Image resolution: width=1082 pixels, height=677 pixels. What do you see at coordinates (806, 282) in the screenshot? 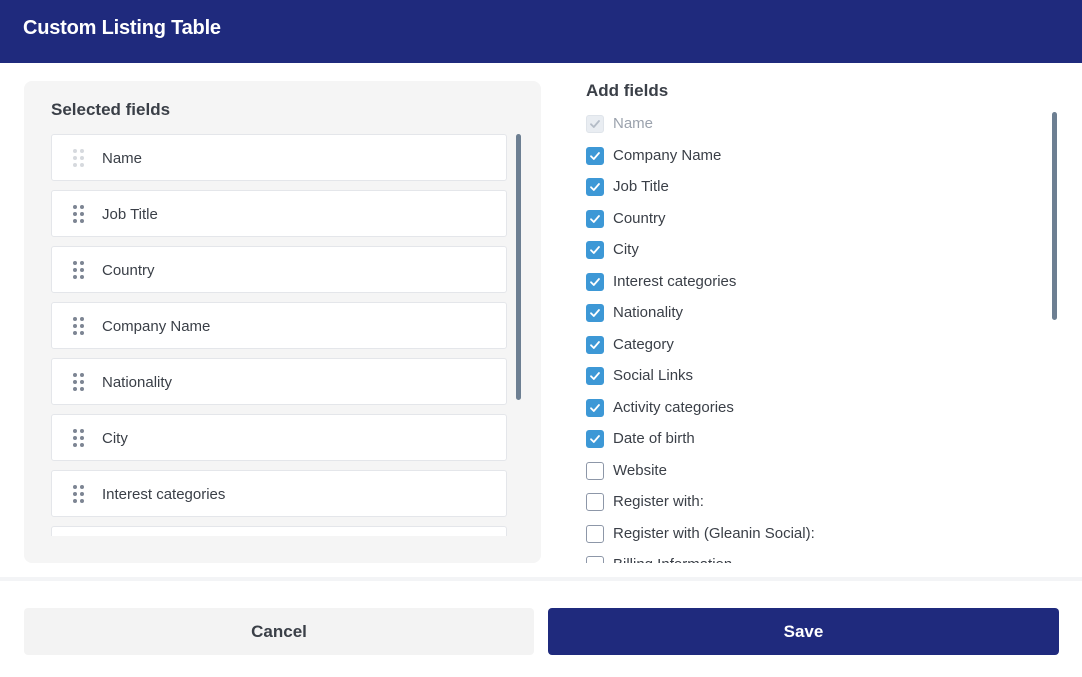
I see `add-field-option: Interest categories` at bounding box center [806, 282].